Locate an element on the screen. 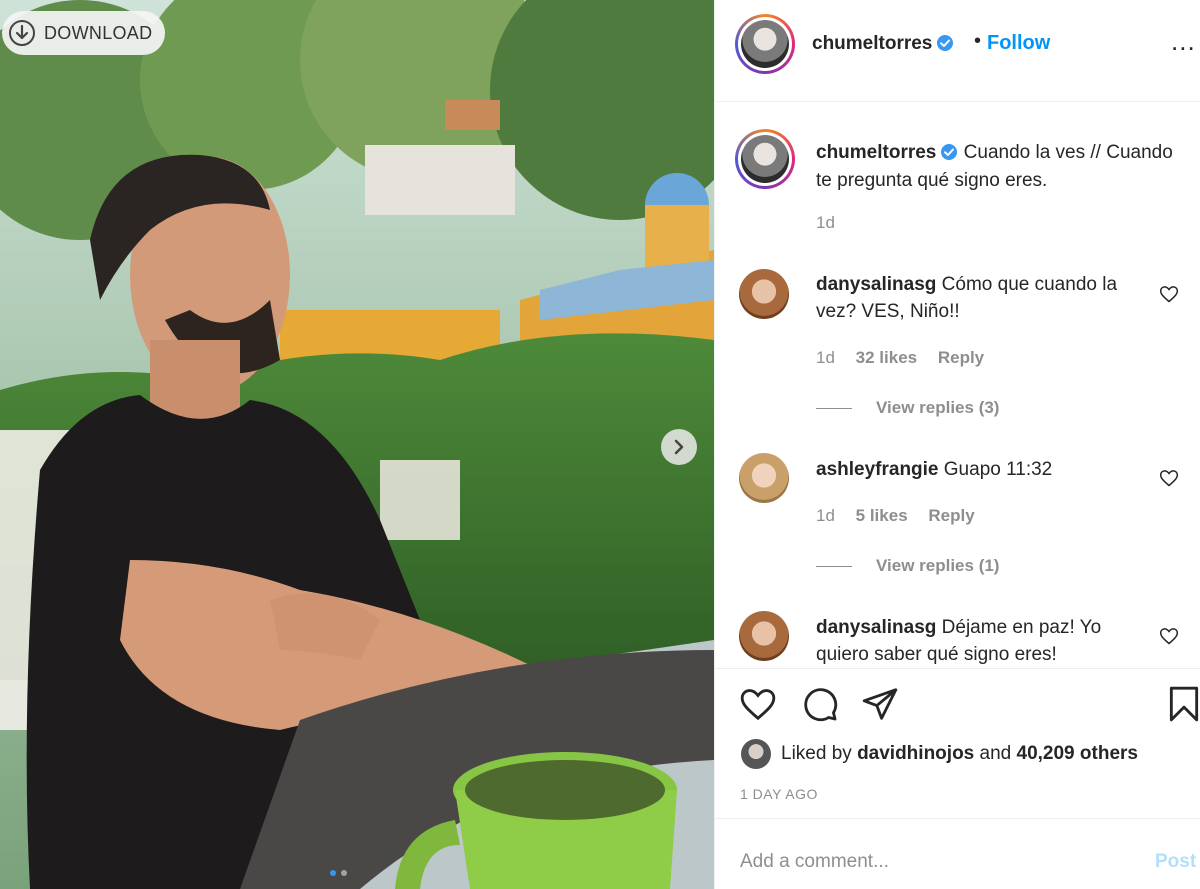  caption-avatar is located at coordinates (765, 159).